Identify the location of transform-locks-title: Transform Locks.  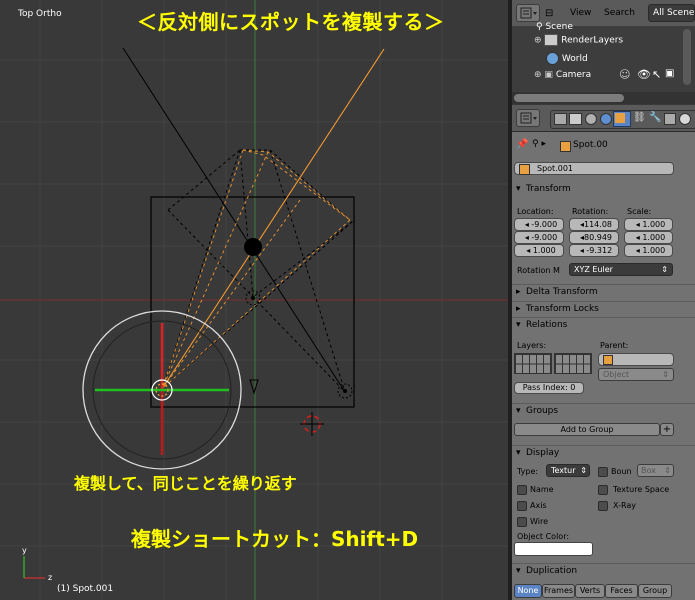
(562, 309).